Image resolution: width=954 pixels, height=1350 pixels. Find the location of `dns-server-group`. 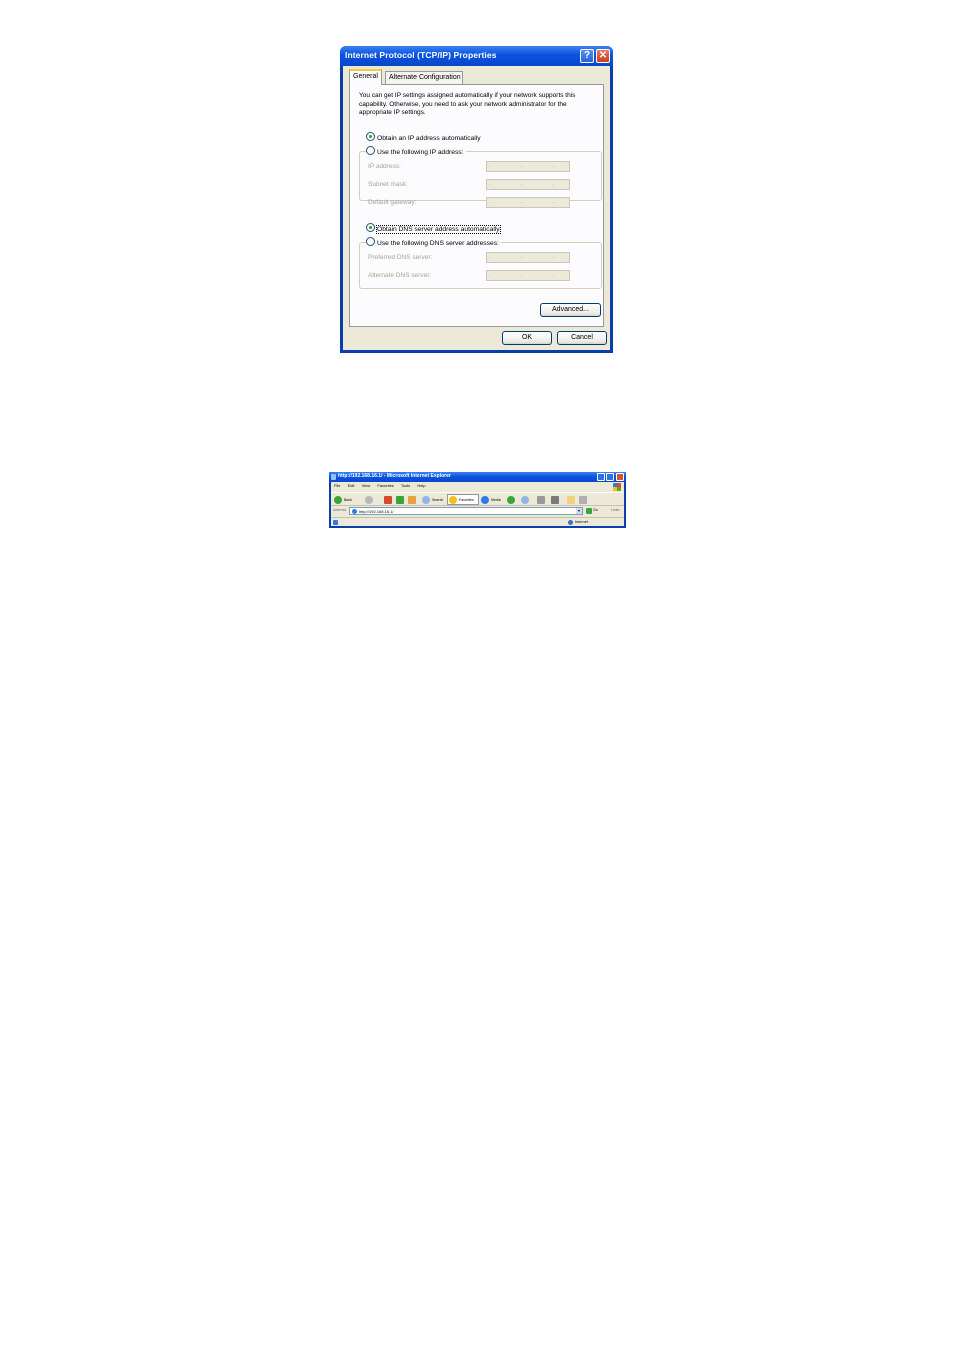

dns-server-group is located at coordinates (480, 265).